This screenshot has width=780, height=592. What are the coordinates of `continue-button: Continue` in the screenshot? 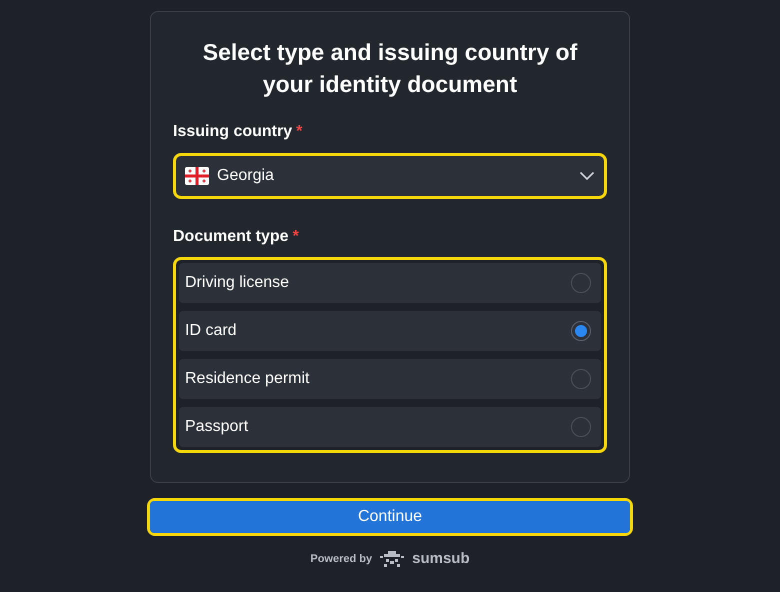 It's located at (390, 517).